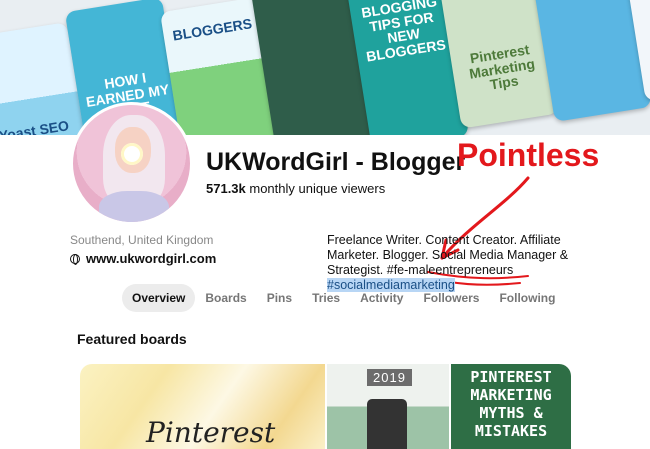 Image resolution: width=650 pixels, height=449 pixels. What do you see at coordinates (142, 240) in the screenshot?
I see `profile-location: Southend, United Kingdom` at bounding box center [142, 240].